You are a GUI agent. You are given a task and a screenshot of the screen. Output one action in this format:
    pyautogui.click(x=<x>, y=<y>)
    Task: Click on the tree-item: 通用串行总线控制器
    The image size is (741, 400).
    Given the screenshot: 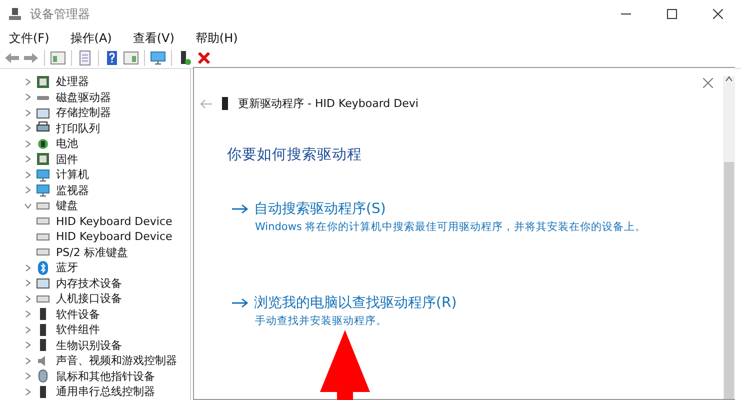 What is the action you would take?
    pyautogui.click(x=105, y=392)
    